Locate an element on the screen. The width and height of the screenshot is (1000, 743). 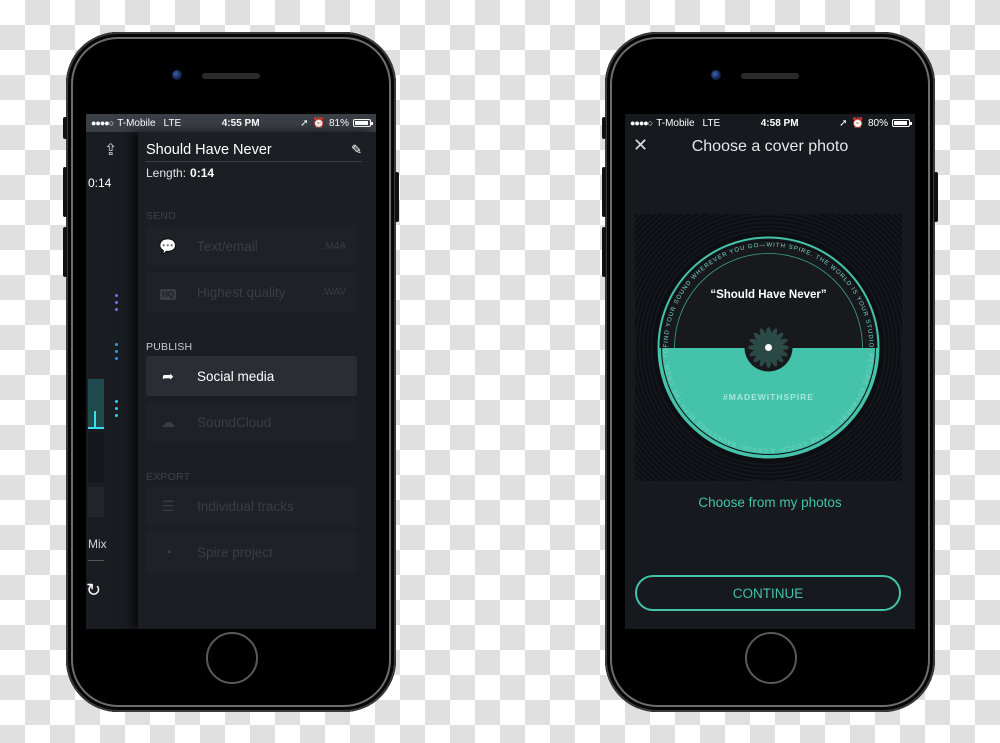
speech-bubble-icon: 💬 is located at coordinates (168, 245).